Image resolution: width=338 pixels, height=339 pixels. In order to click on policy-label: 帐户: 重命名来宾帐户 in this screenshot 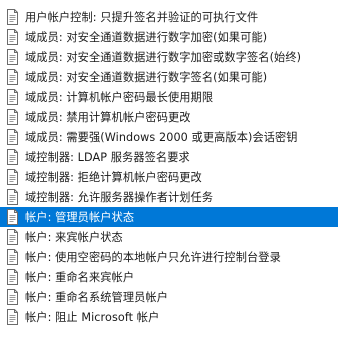, I will do `click(80, 277)`.